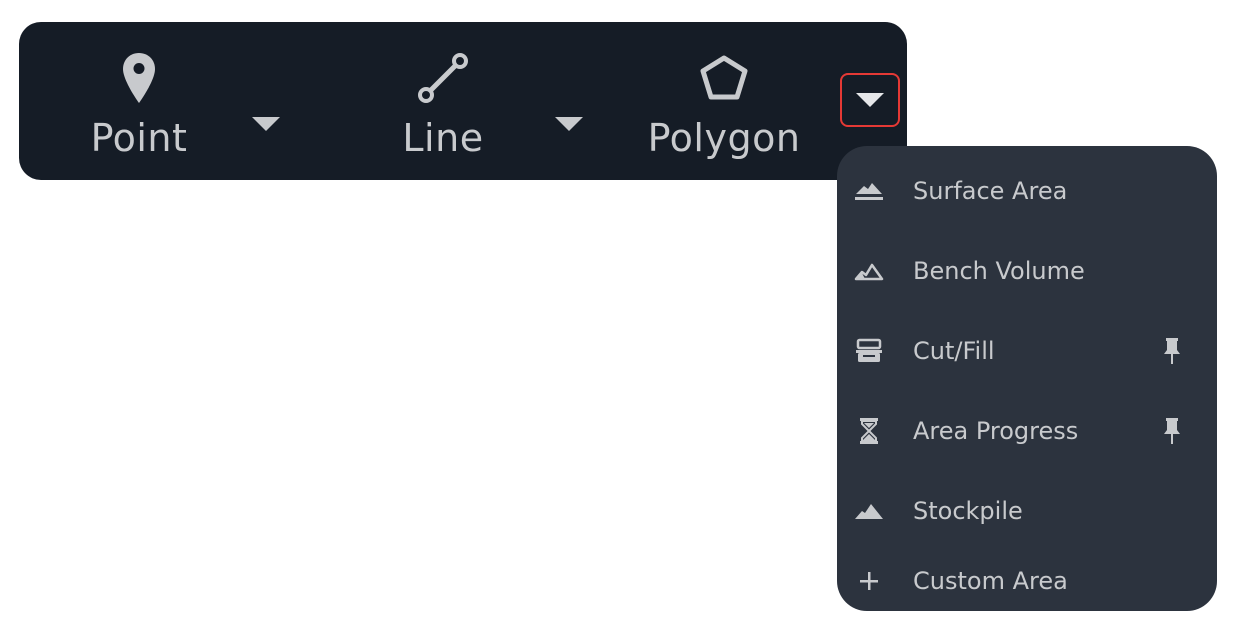  What do you see at coordinates (724, 78) in the screenshot?
I see `pentagon-icon` at bounding box center [724, 78].